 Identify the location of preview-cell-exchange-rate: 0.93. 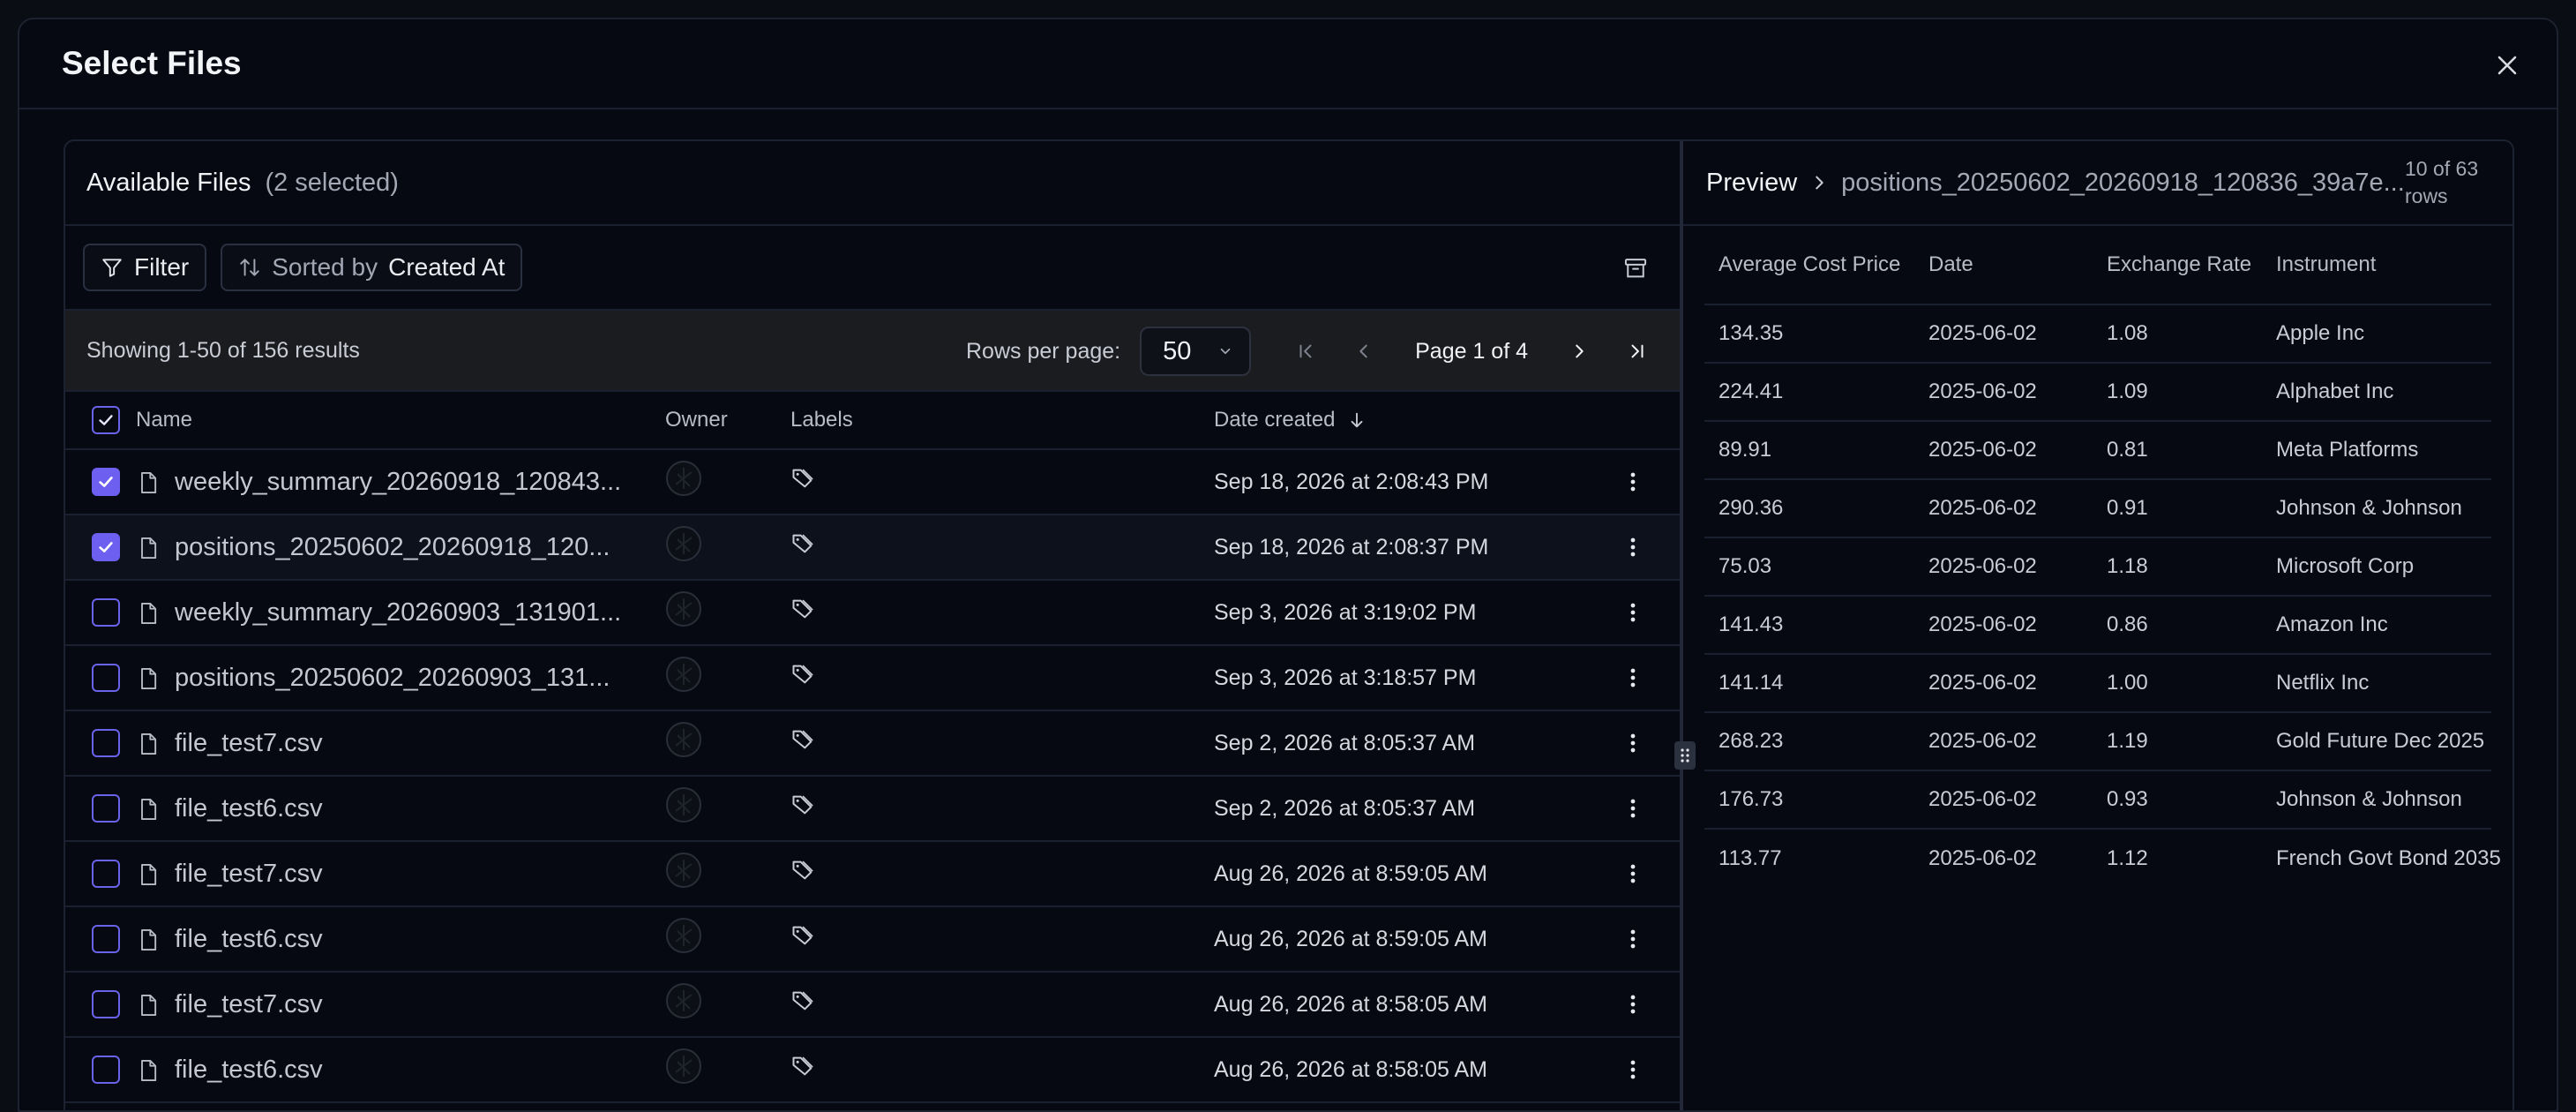
(2128, 799).